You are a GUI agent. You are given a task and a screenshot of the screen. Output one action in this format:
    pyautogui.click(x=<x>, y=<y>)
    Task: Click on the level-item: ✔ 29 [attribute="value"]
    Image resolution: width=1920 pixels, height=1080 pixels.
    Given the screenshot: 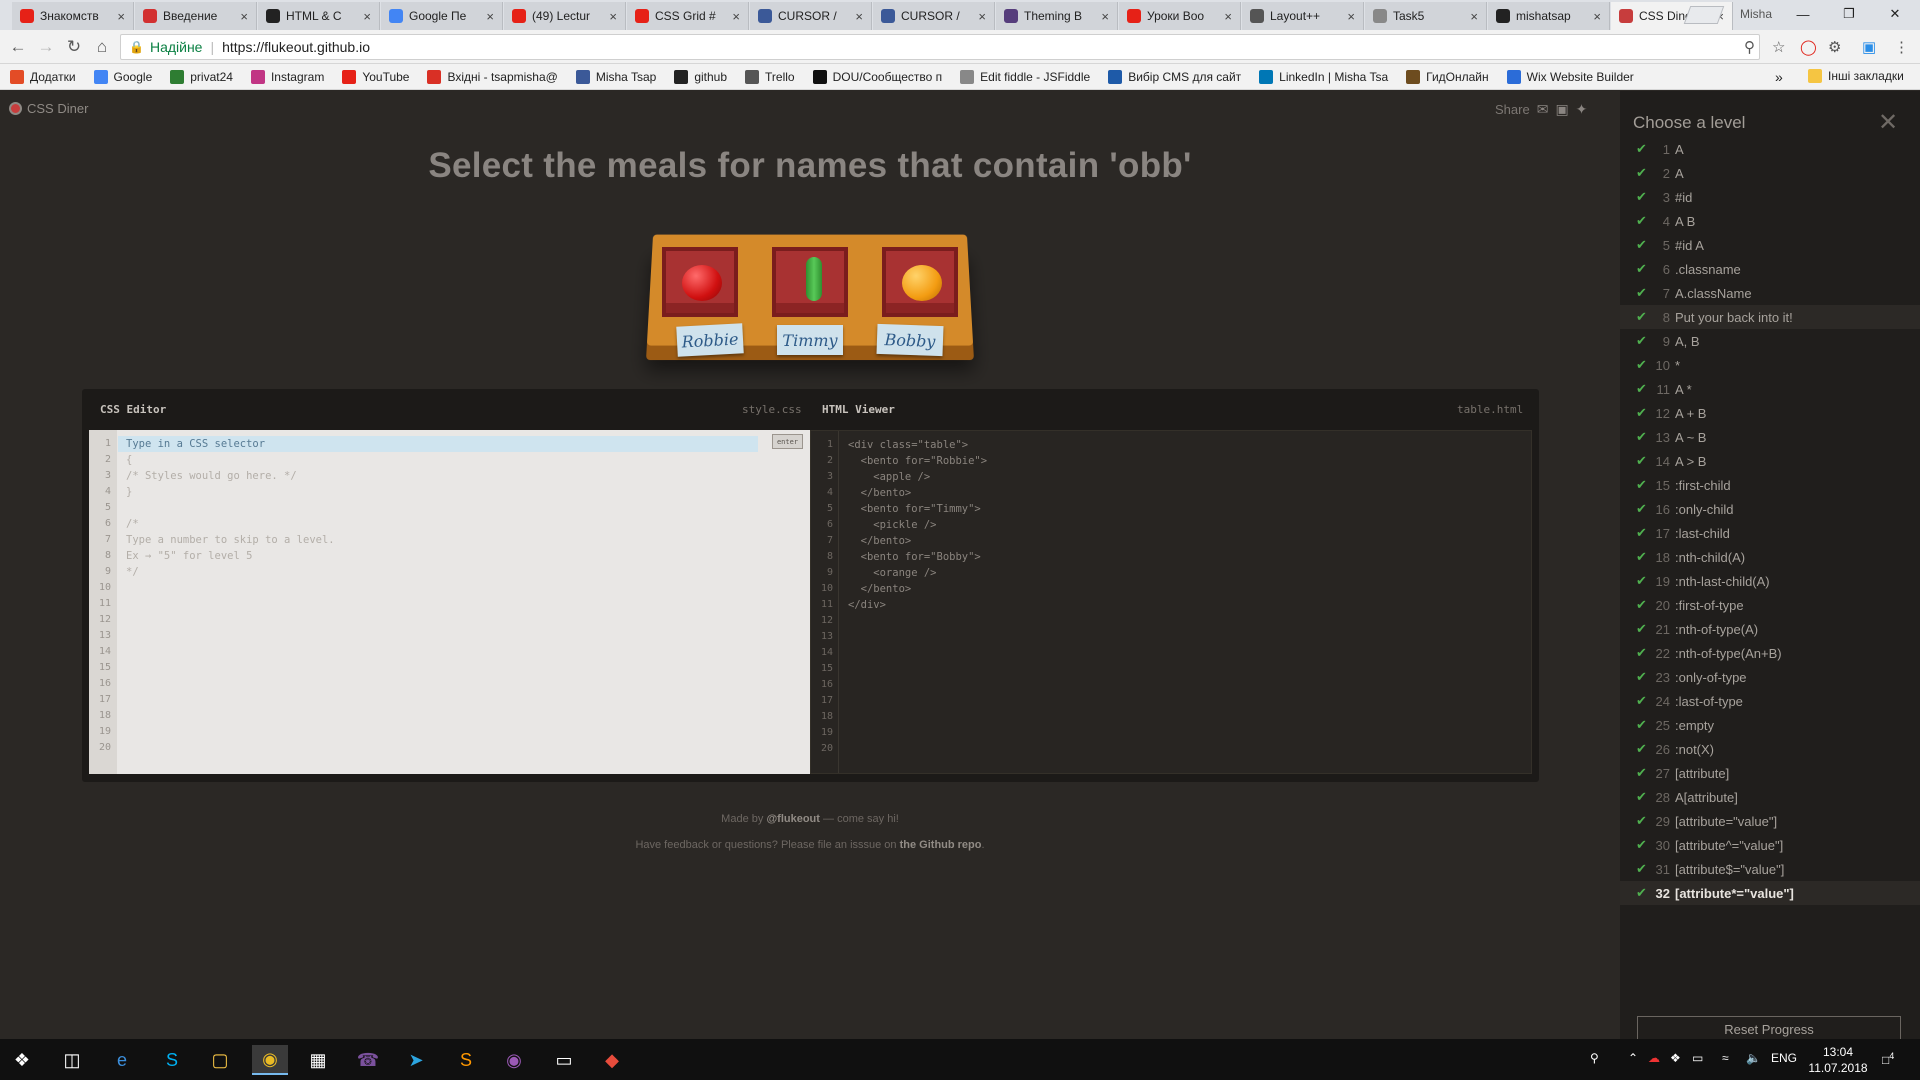 What is the action you would take?
    pyautogui.click(x=1770, y=821)
    